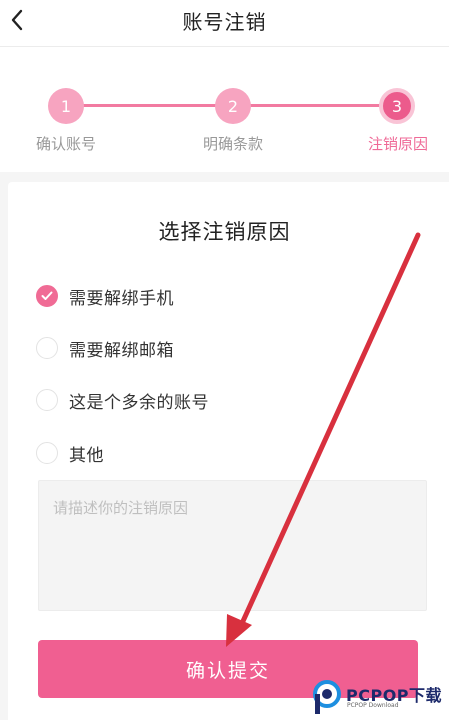  I want to click on step-3-label: 注销原因, so click(397, 144).